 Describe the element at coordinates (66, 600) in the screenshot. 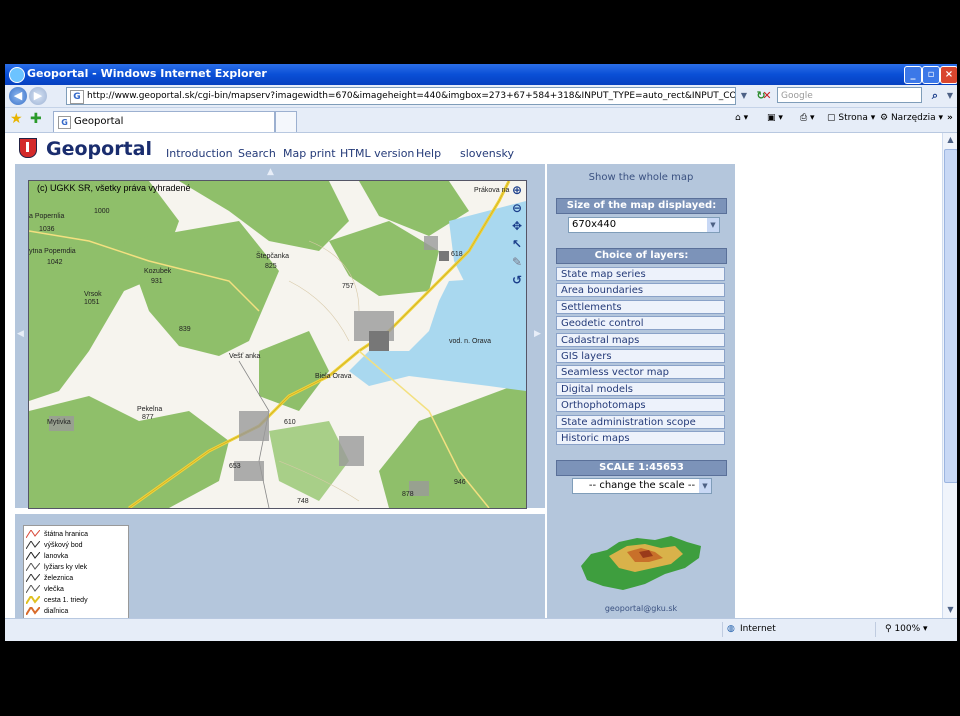

I see `legend-label: cesta 1. triedy` at that location.